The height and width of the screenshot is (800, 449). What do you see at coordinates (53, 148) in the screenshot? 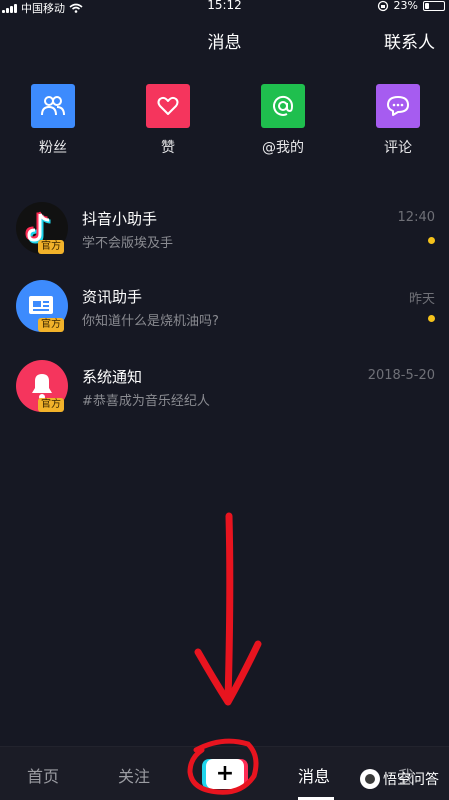
I see `fans-label: 粉丝` at bounding box center [53, 148].